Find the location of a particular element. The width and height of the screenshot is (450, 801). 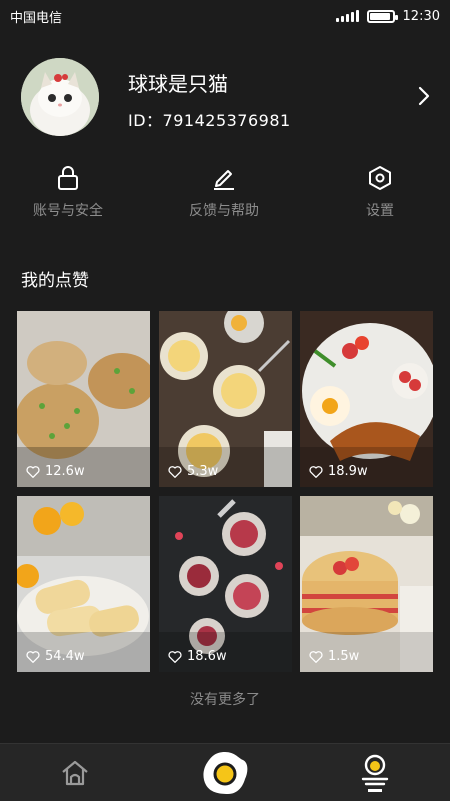

edit-icon is located at coordinates (224, 180).